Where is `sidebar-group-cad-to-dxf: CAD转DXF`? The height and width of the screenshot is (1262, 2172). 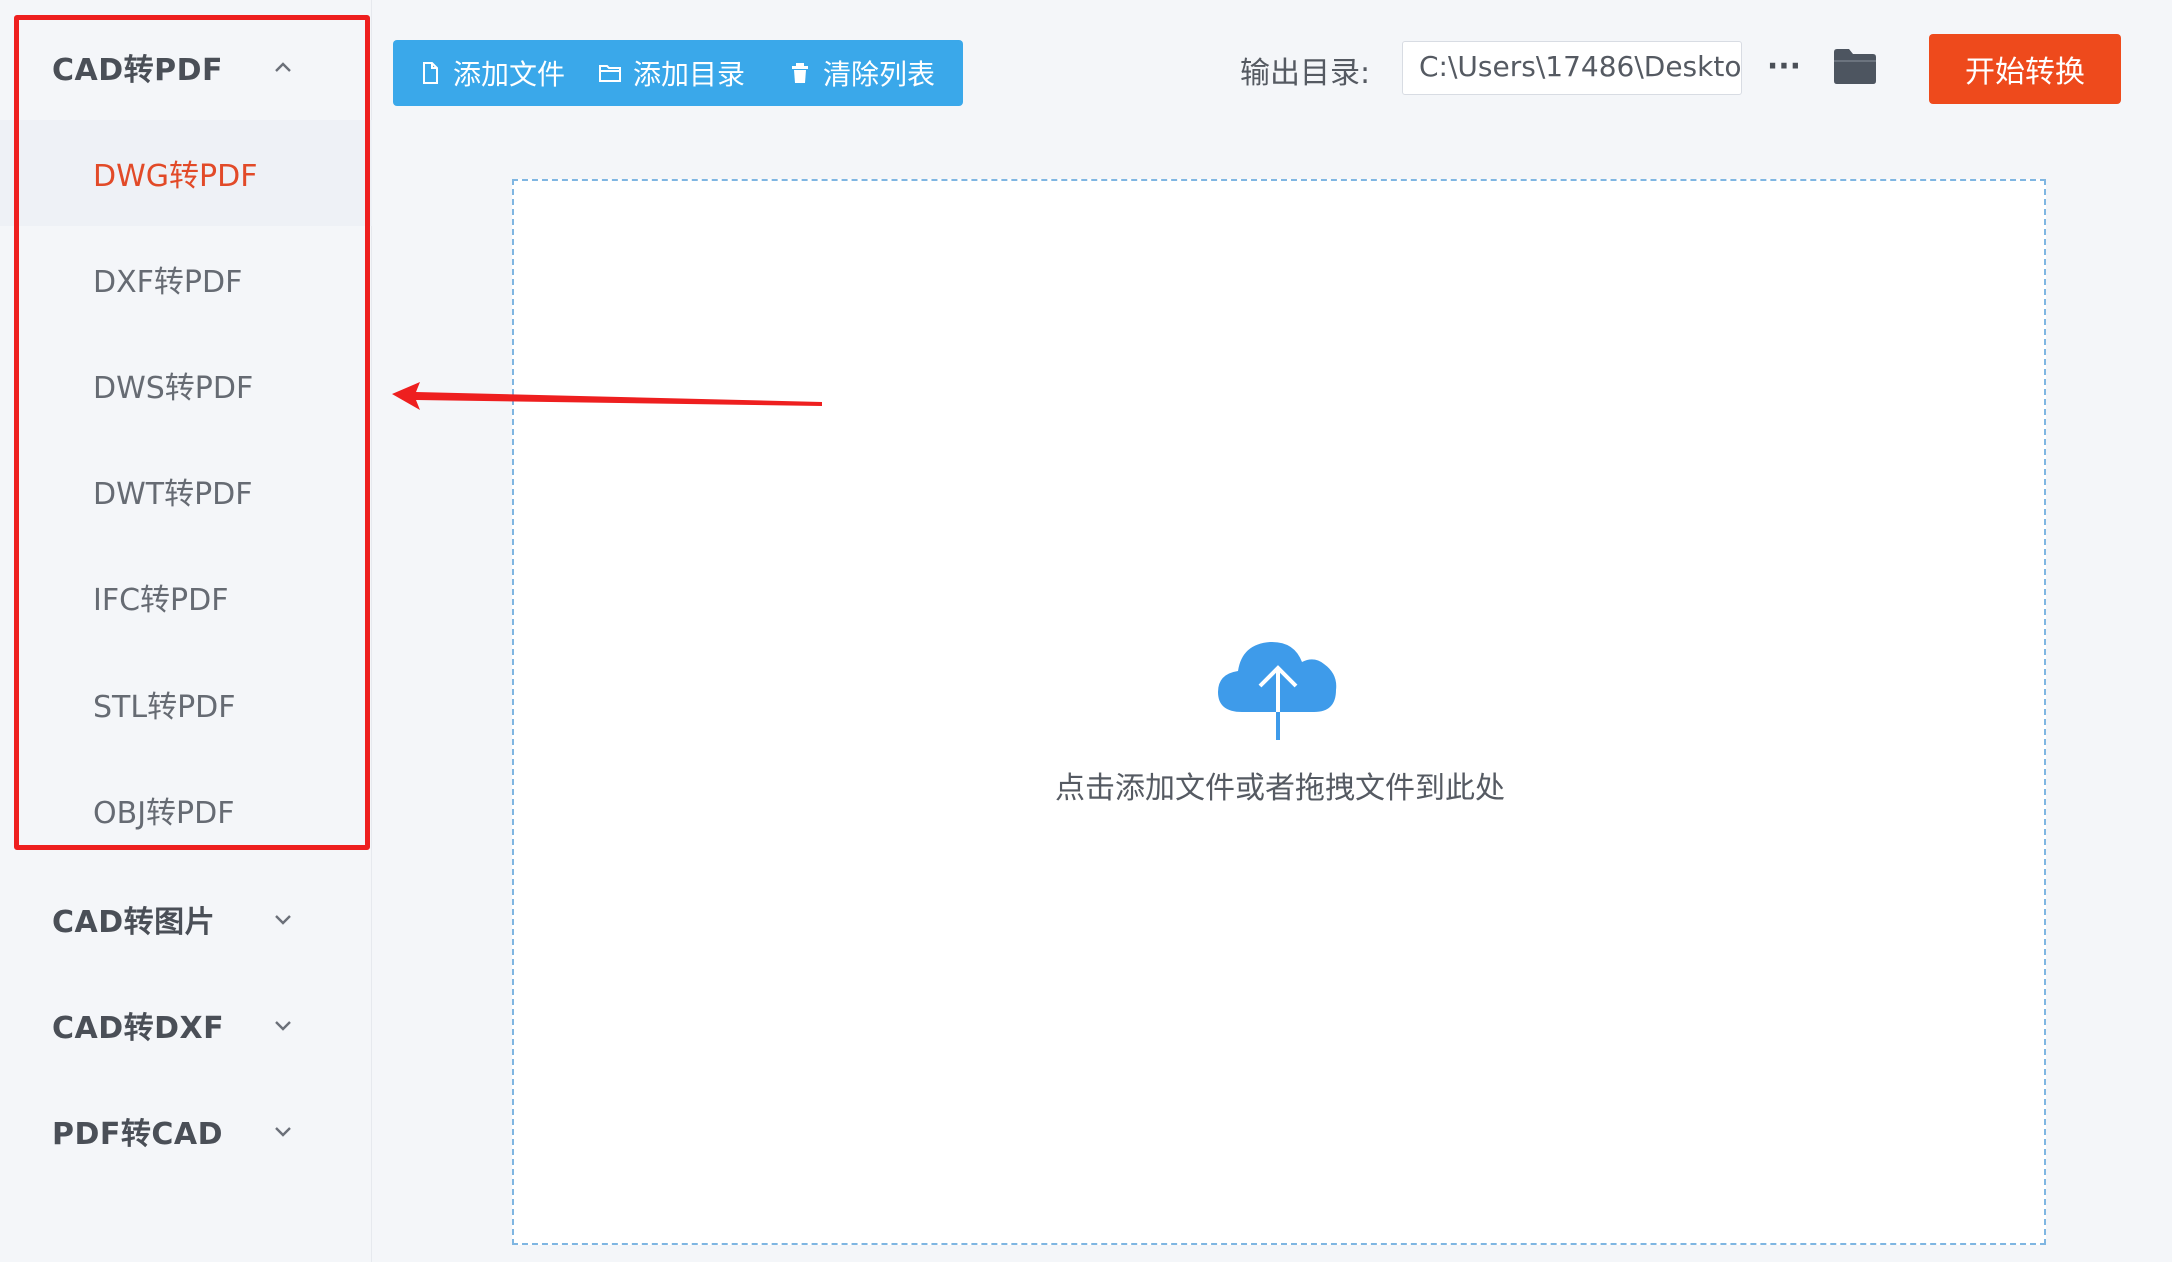
sidebar-group-cad-to-dxf: CAD转DXF is located at coordinates (186, 1025).